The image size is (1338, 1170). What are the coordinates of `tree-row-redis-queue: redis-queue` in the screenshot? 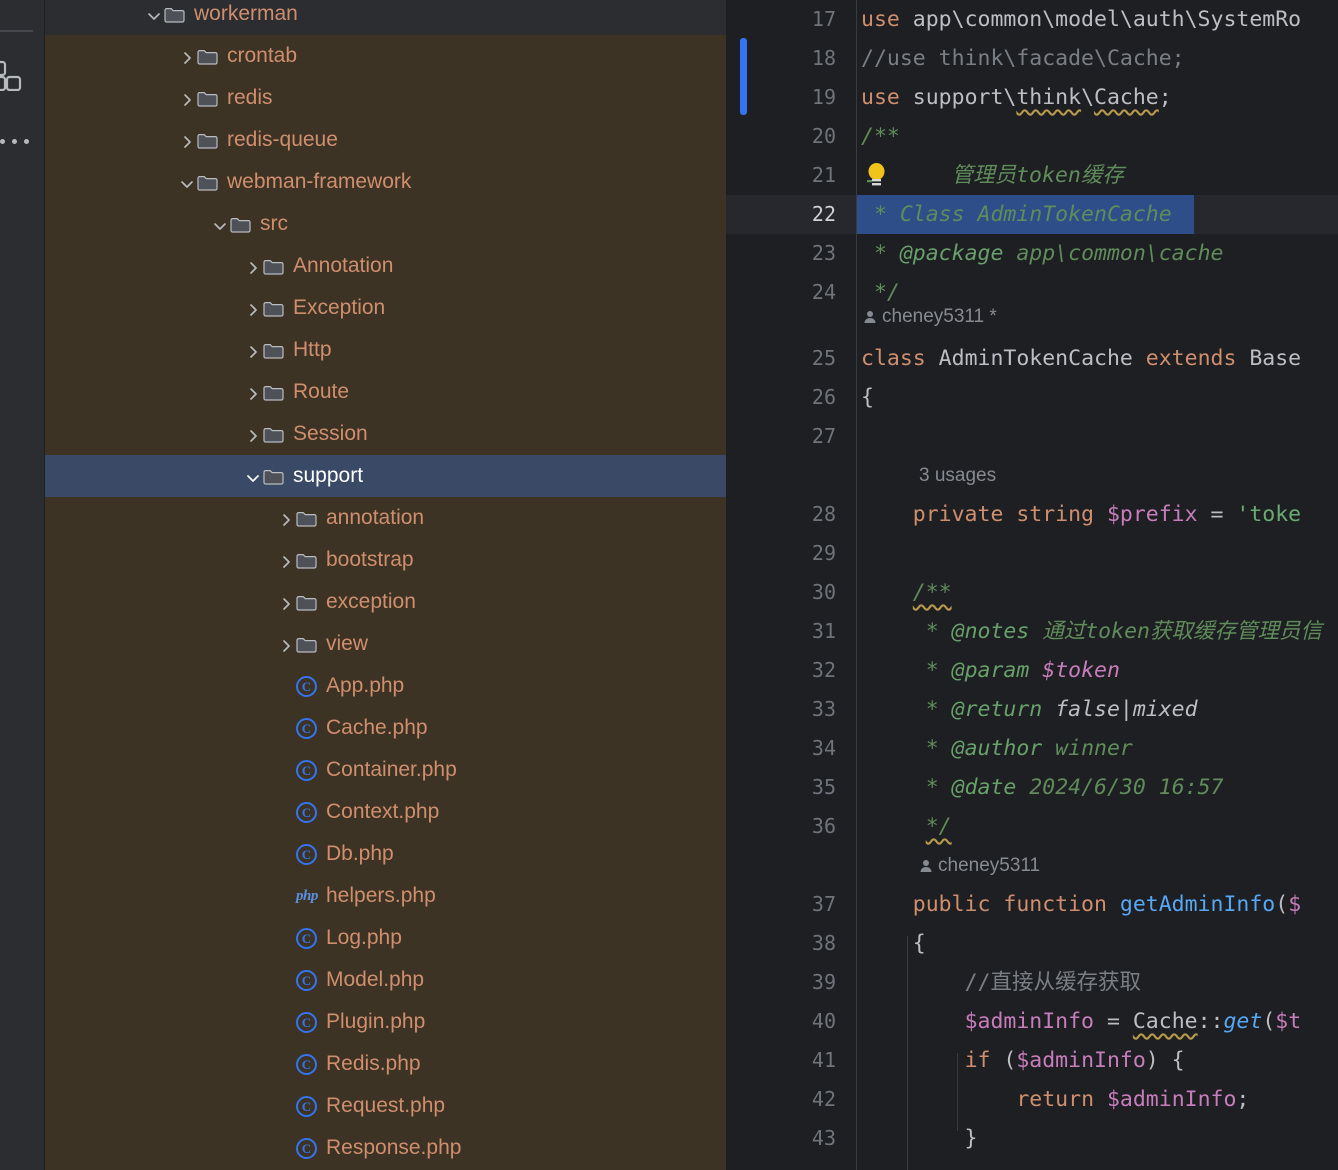 It's located at (385, 140).